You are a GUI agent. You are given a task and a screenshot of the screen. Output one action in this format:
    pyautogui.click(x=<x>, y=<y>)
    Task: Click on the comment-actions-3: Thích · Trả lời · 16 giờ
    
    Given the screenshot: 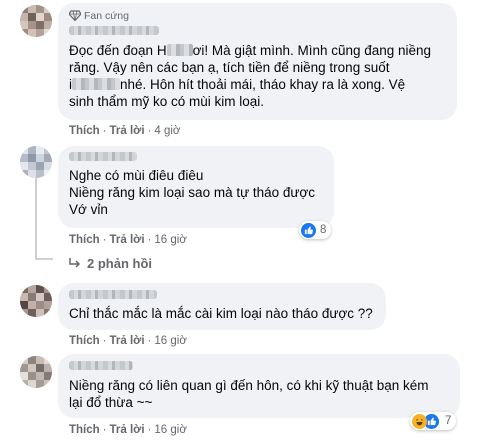 What is the action you would take?
    pyautogui.click(x=128, y=341)
    